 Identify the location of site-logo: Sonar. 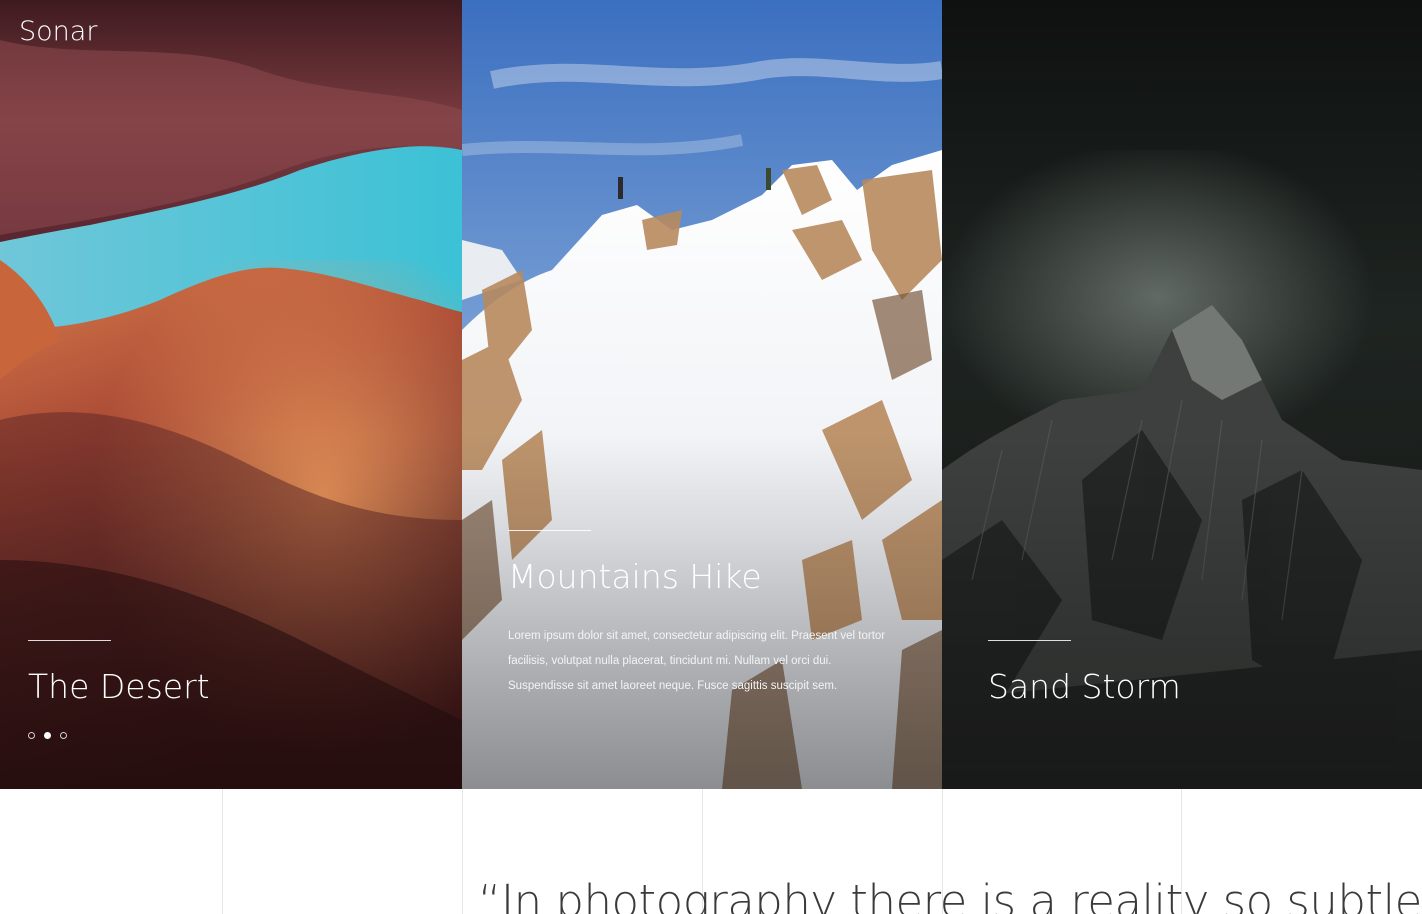
(58, 31).